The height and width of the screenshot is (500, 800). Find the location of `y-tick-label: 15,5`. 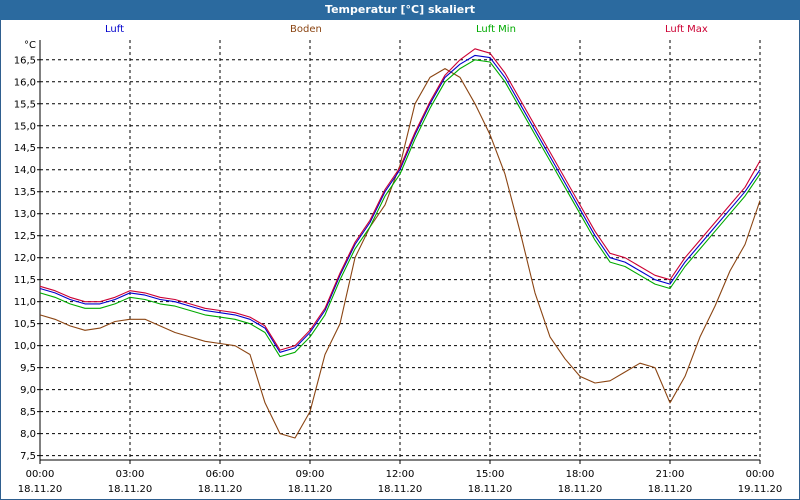

y-tick-label: 15,5 is located at coordinates (25, 104).